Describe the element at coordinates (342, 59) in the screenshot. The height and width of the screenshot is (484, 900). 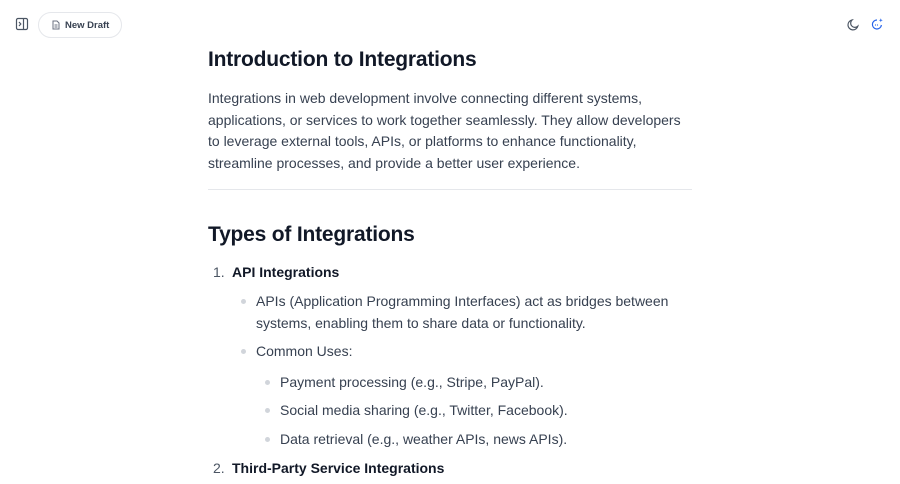
I see `document-title: Introduction to Integrations` at that location.